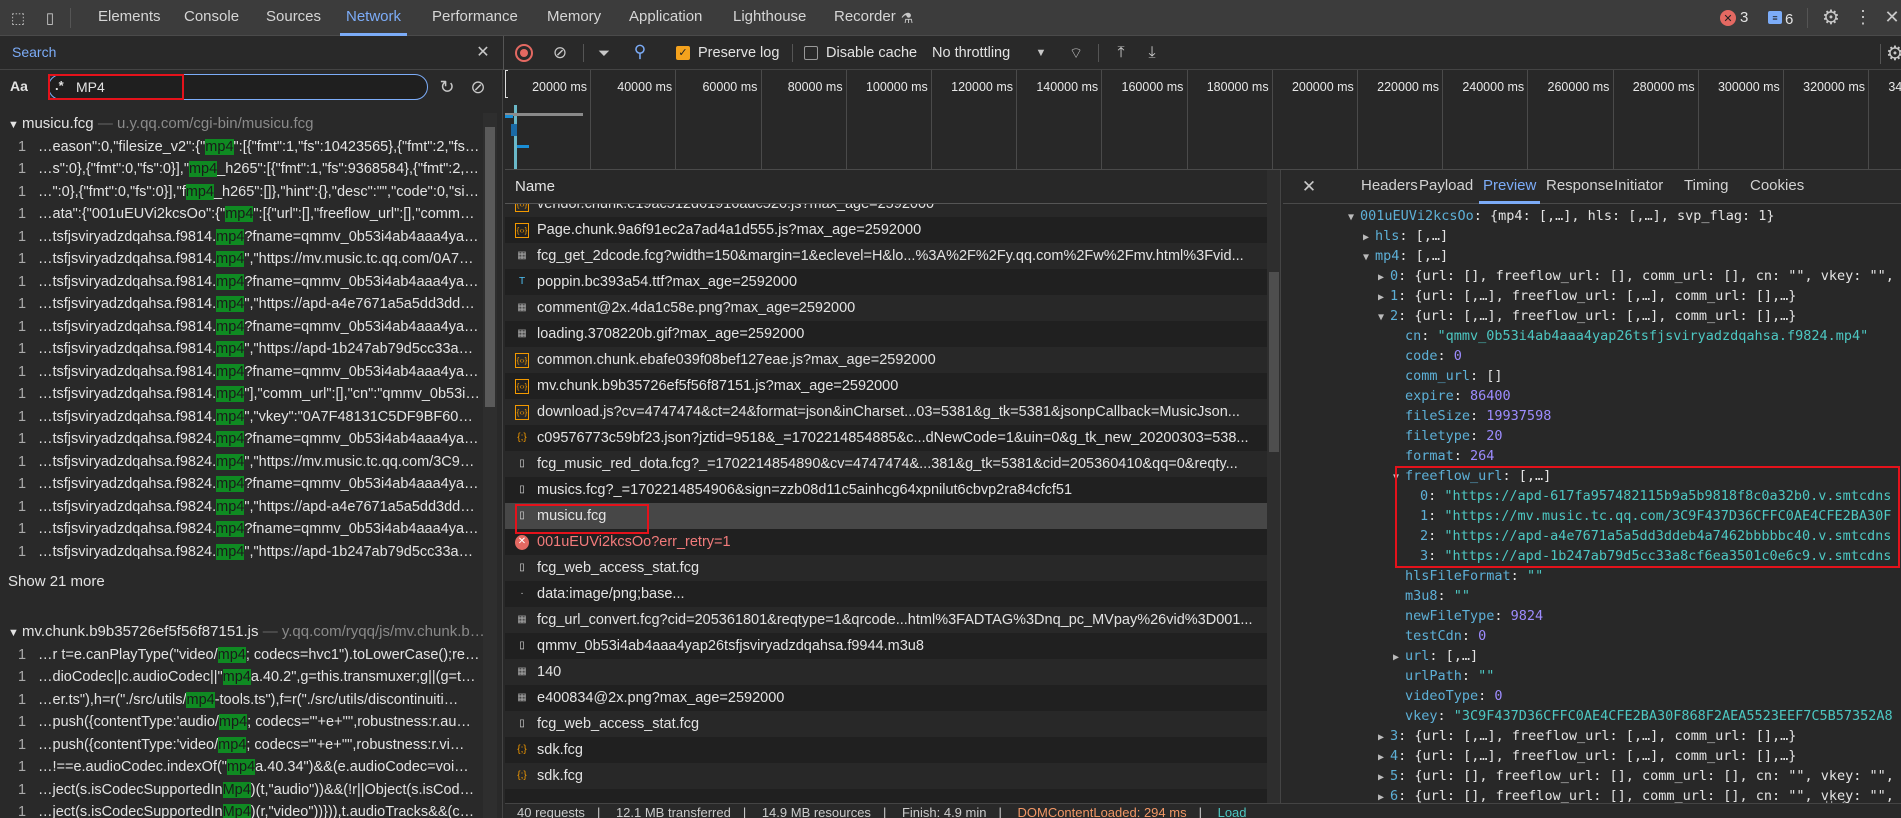 The width and height of the screenshot is (1901, 818). What do you see at coordinates (886, 698) in the screenshot?
I see `request-row: ▦ e400834@2x.png?max_age=2592000` at bounding box center [886, 698].